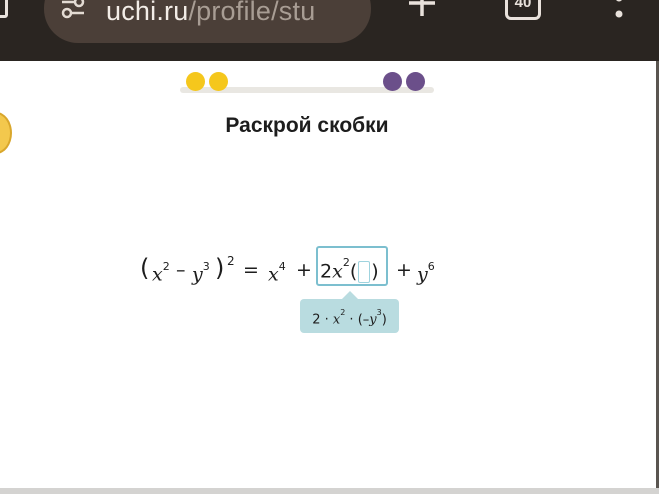 The height and width of the screenshot is (494, 659). What do you see at coordinates (619, 11) in the screenshot?
I see `menu-icon` at bounding box center [619, 11].